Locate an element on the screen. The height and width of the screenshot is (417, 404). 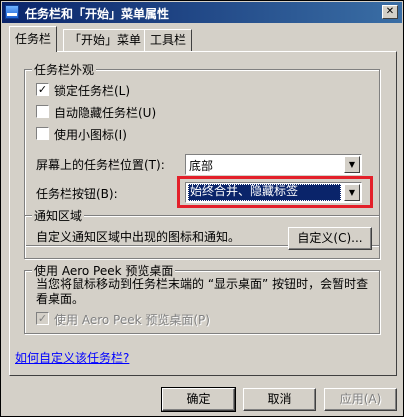
apply-button: 应用(A) is located at coordinates (360, 399).